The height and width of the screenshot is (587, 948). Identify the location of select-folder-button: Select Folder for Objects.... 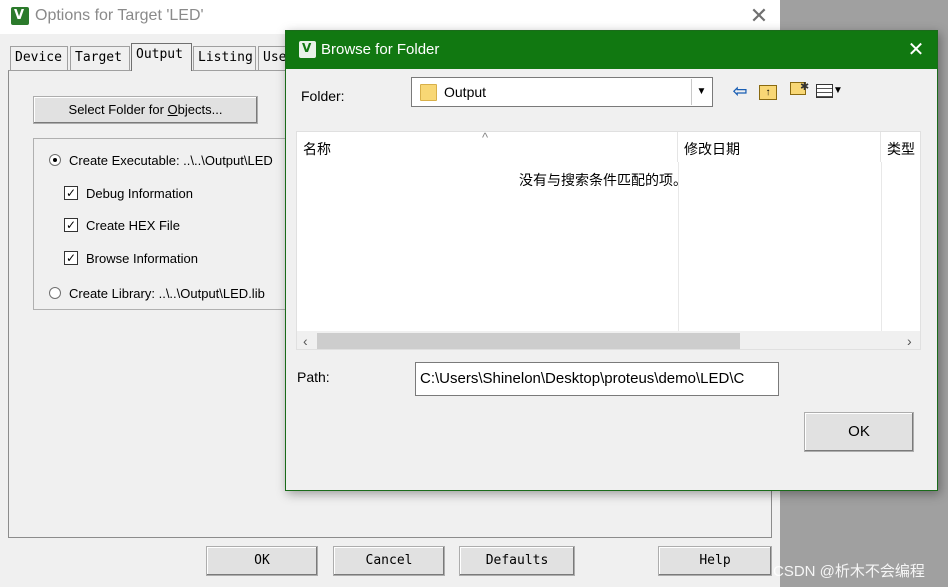
(145, 110).